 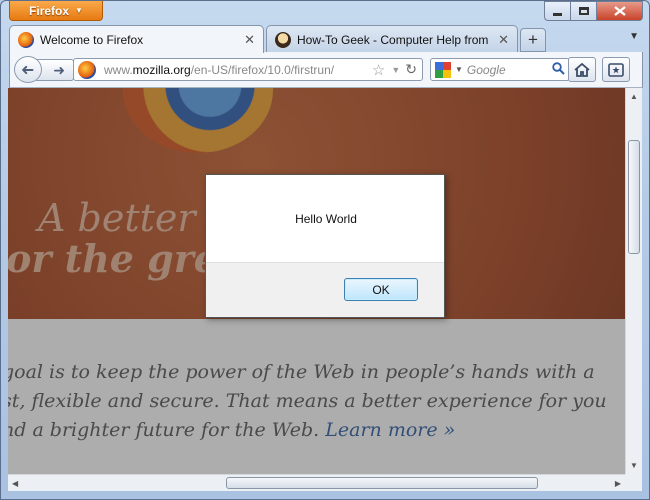 What do you see at coordinates (634, 465) in the screenshot?
I see `scroll-down-icon: ▼` at bounding box center [634, 465].